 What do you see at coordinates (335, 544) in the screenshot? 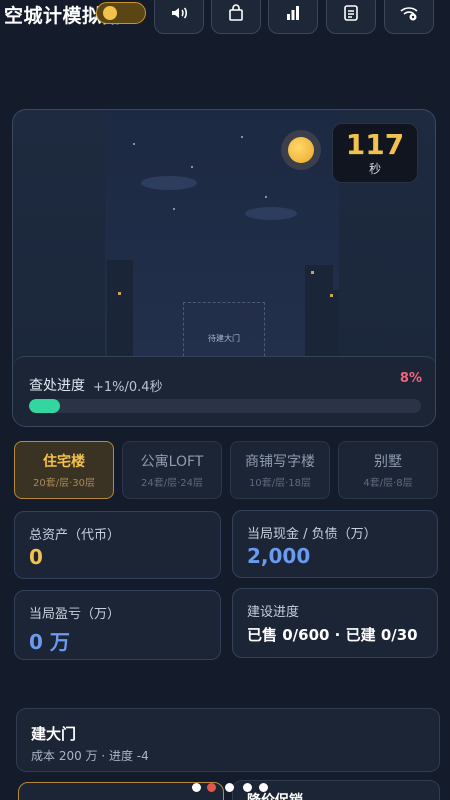
I see `cash-card: 当局现金 / 负债（万） 2,000` at bounding box center [335, 544].